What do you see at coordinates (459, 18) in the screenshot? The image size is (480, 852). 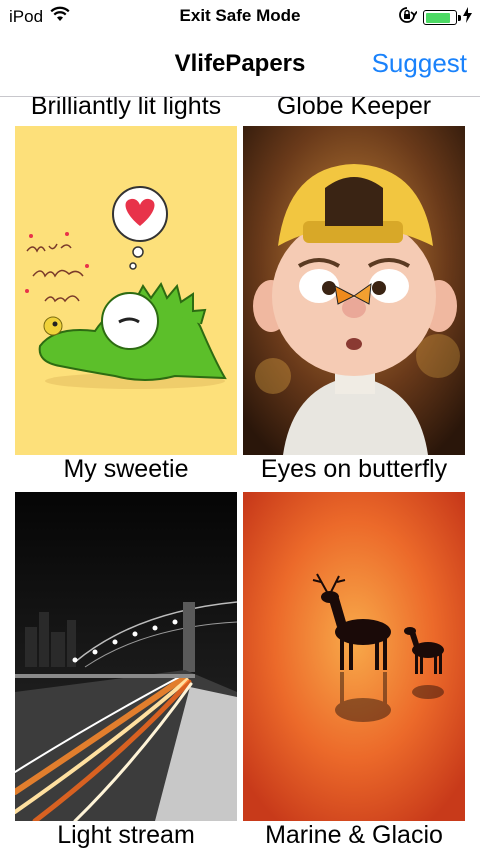 I see `battery-tip` at bounding box center [459, 18].